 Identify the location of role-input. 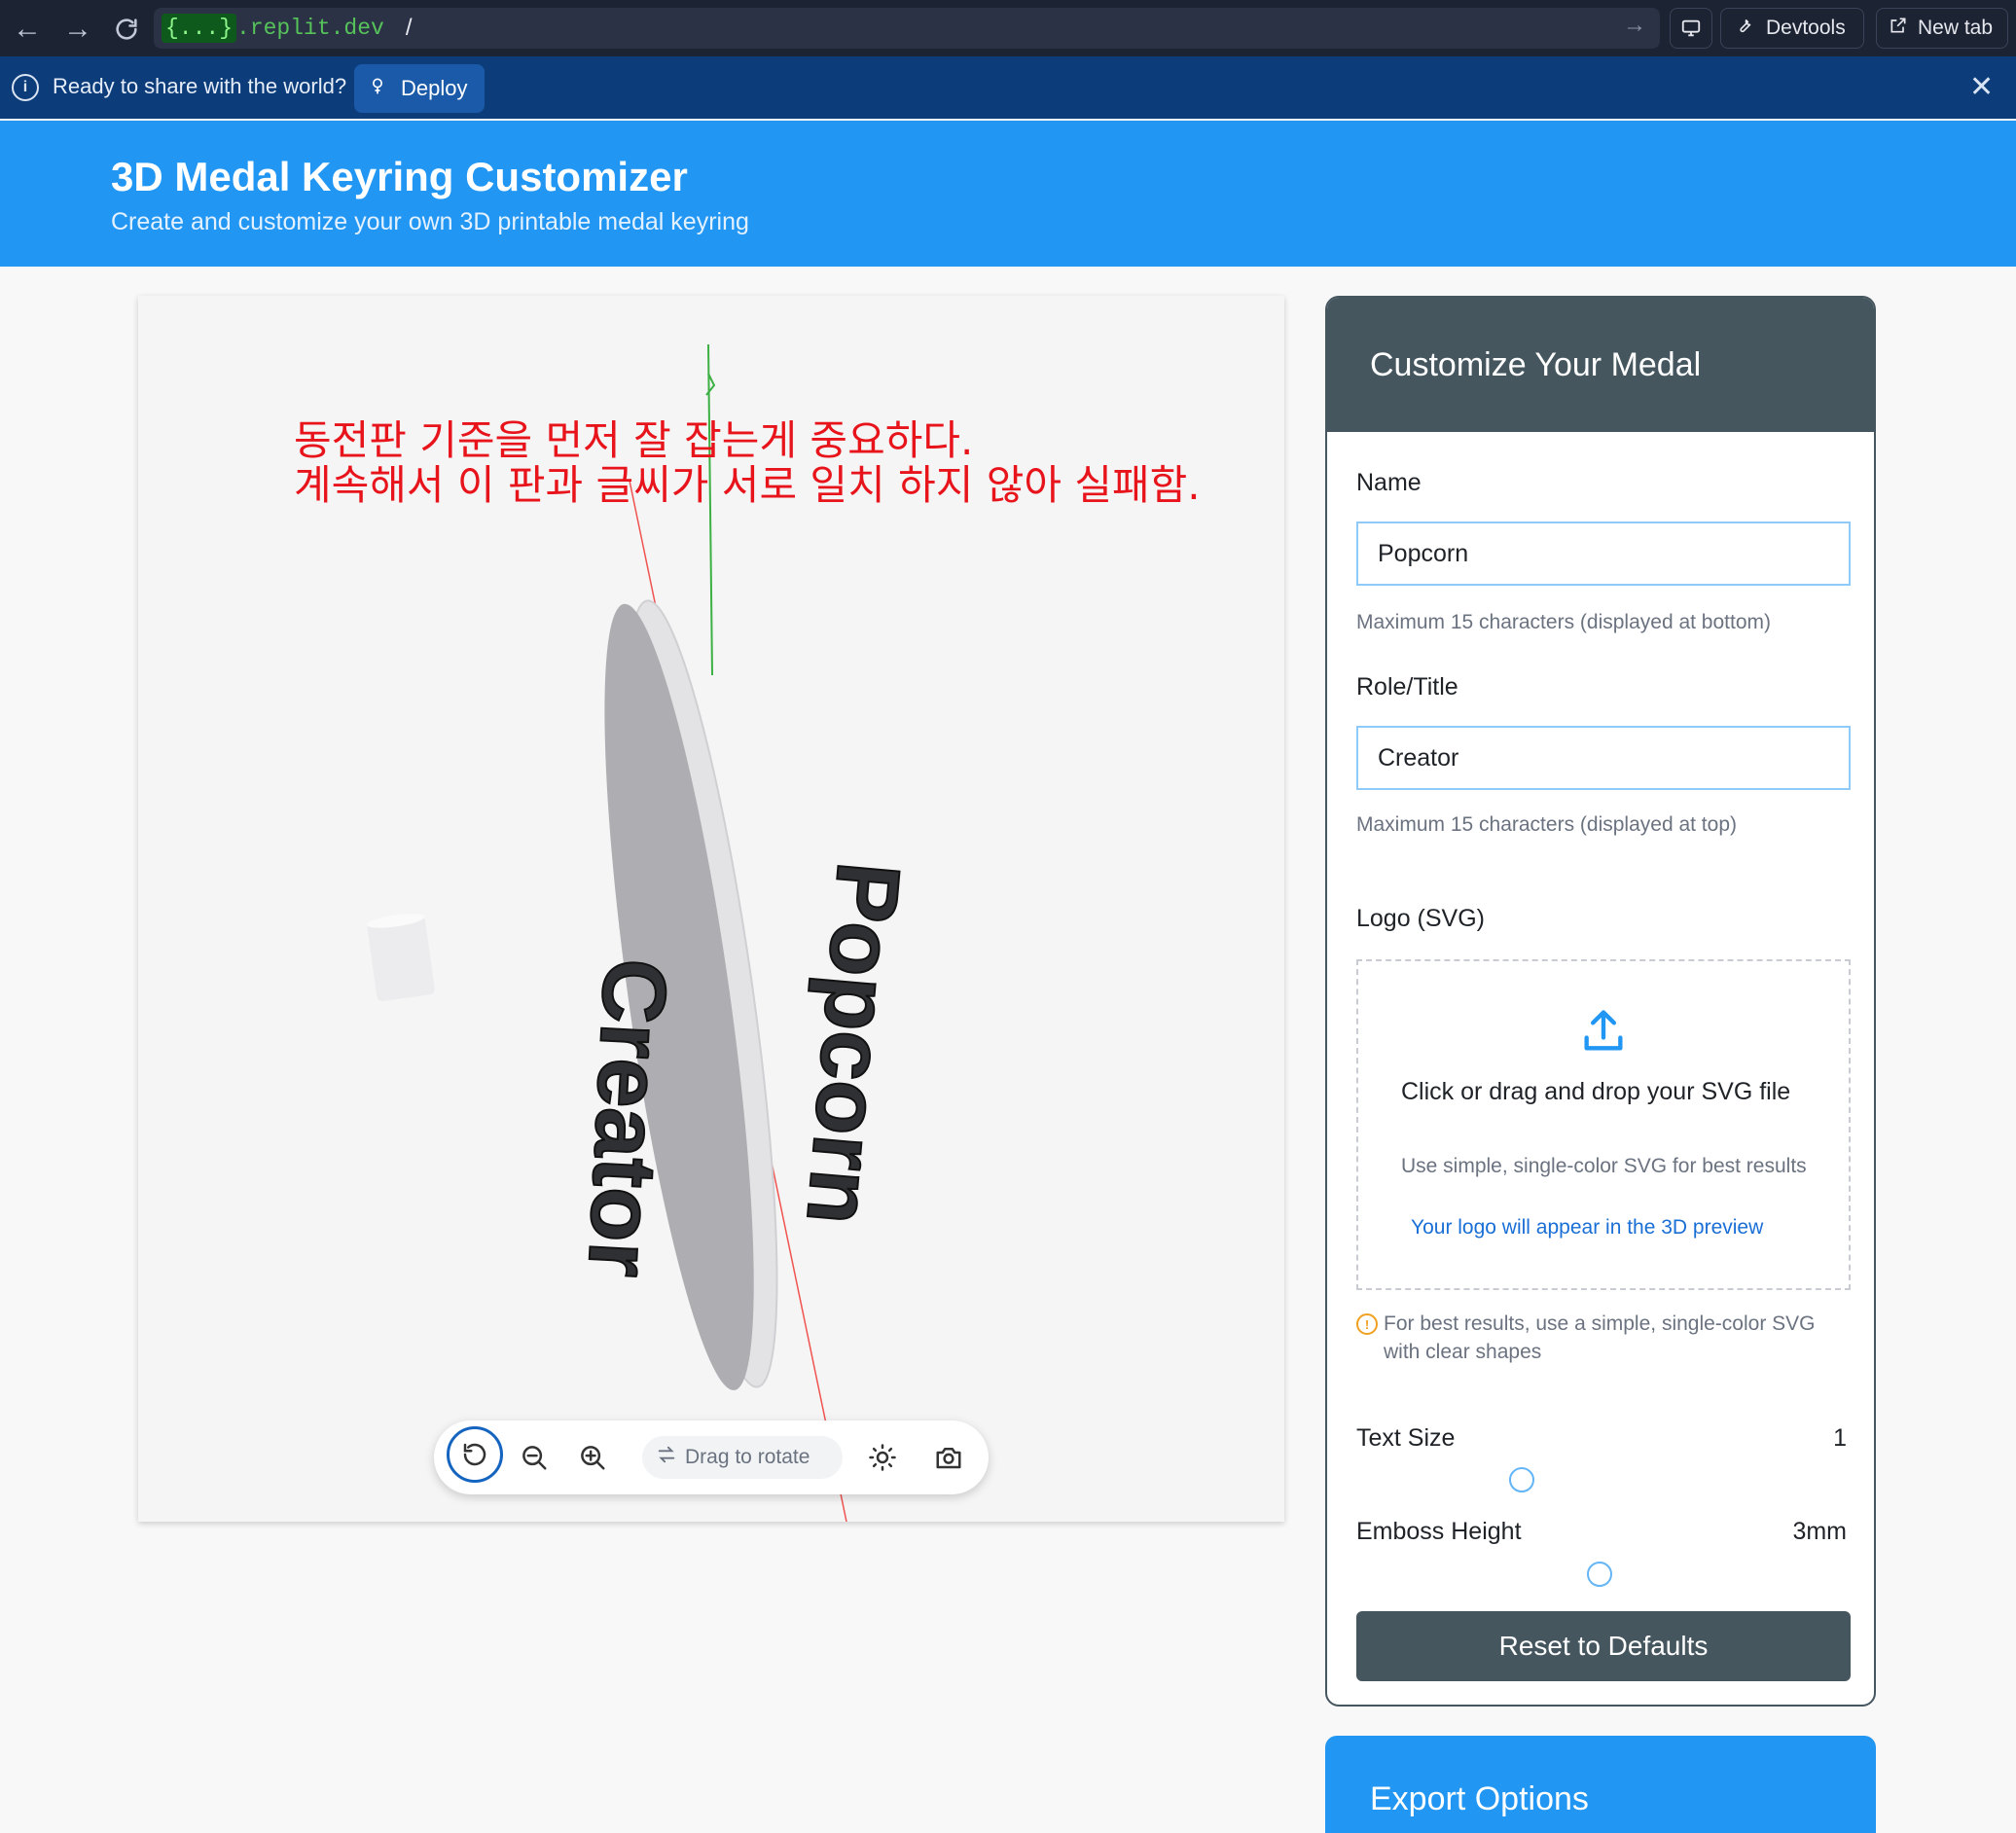
(1603, 758).